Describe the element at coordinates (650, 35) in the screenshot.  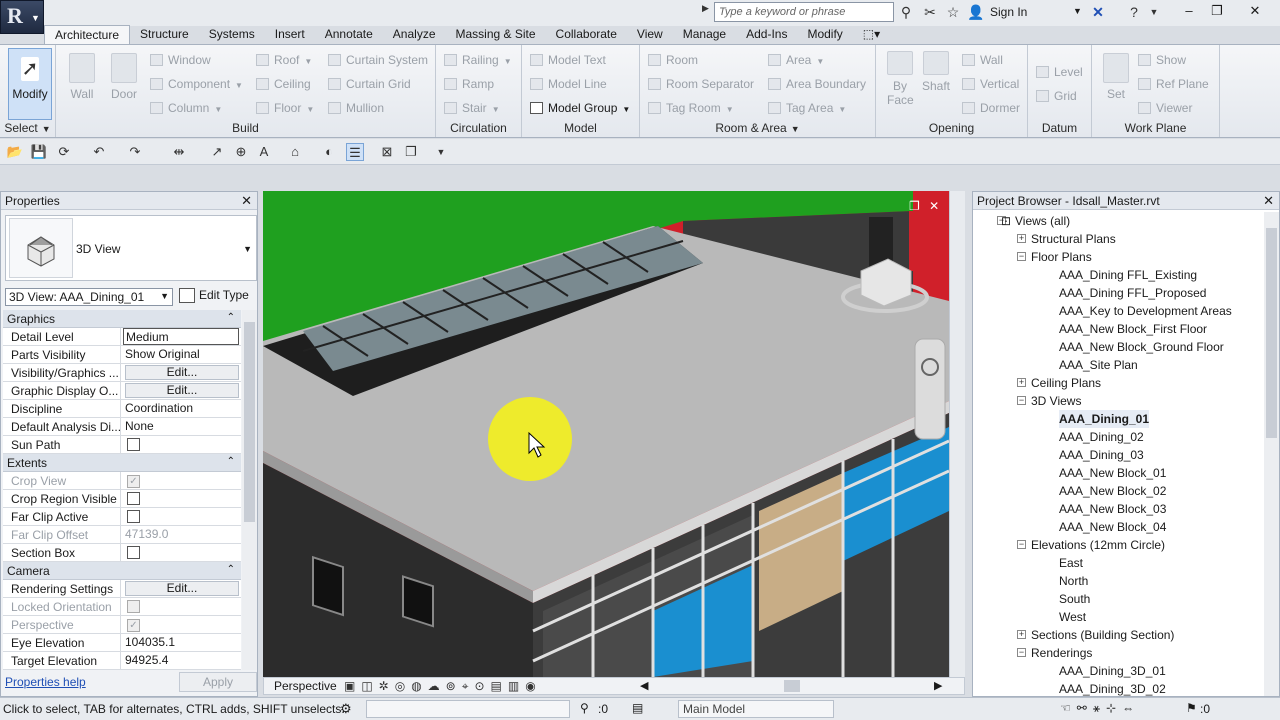
I see `tab-view: View` at that location.